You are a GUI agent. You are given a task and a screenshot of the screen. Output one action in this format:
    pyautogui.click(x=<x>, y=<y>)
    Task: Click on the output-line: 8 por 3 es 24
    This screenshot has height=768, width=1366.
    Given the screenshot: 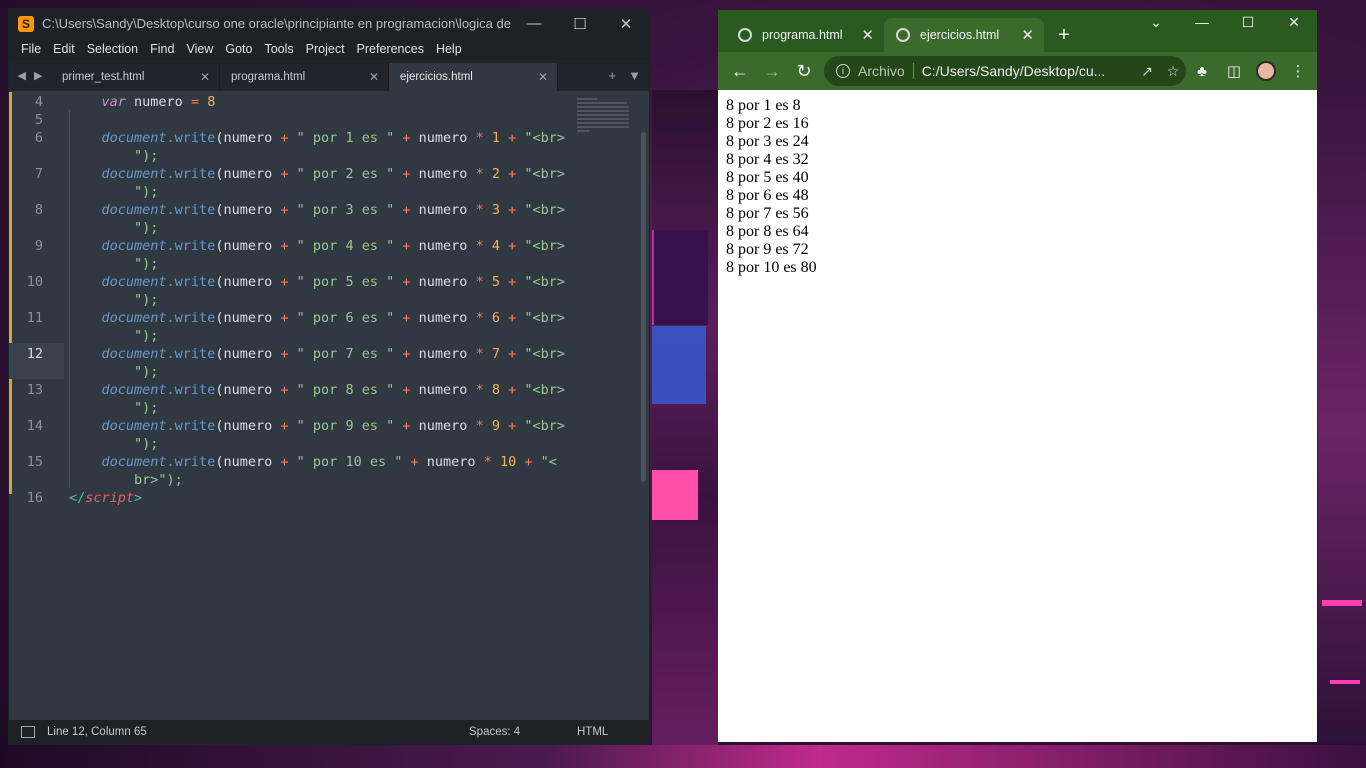 What is the action you would take?
    pyautogui.click(x=767, y=141)
    